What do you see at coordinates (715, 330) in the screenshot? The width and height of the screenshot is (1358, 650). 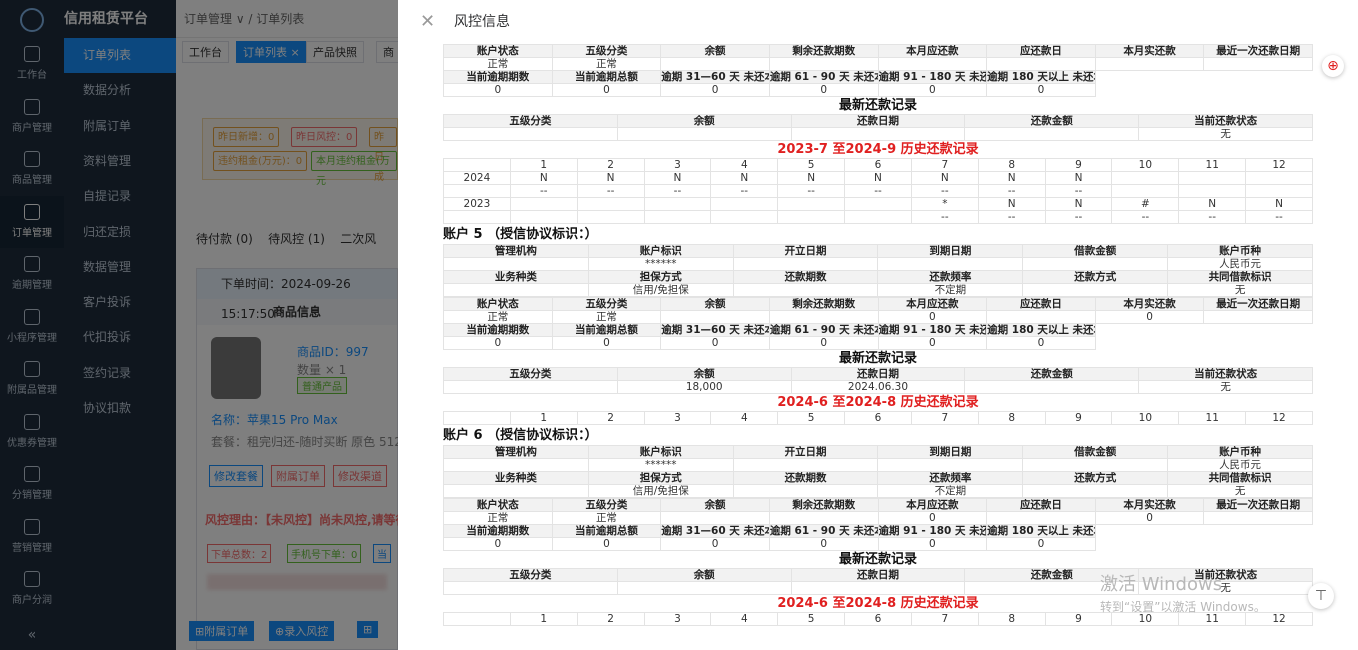 I see `table-cell: 逾期 31—60 天 未还本金` at bounding box center [715, 330].